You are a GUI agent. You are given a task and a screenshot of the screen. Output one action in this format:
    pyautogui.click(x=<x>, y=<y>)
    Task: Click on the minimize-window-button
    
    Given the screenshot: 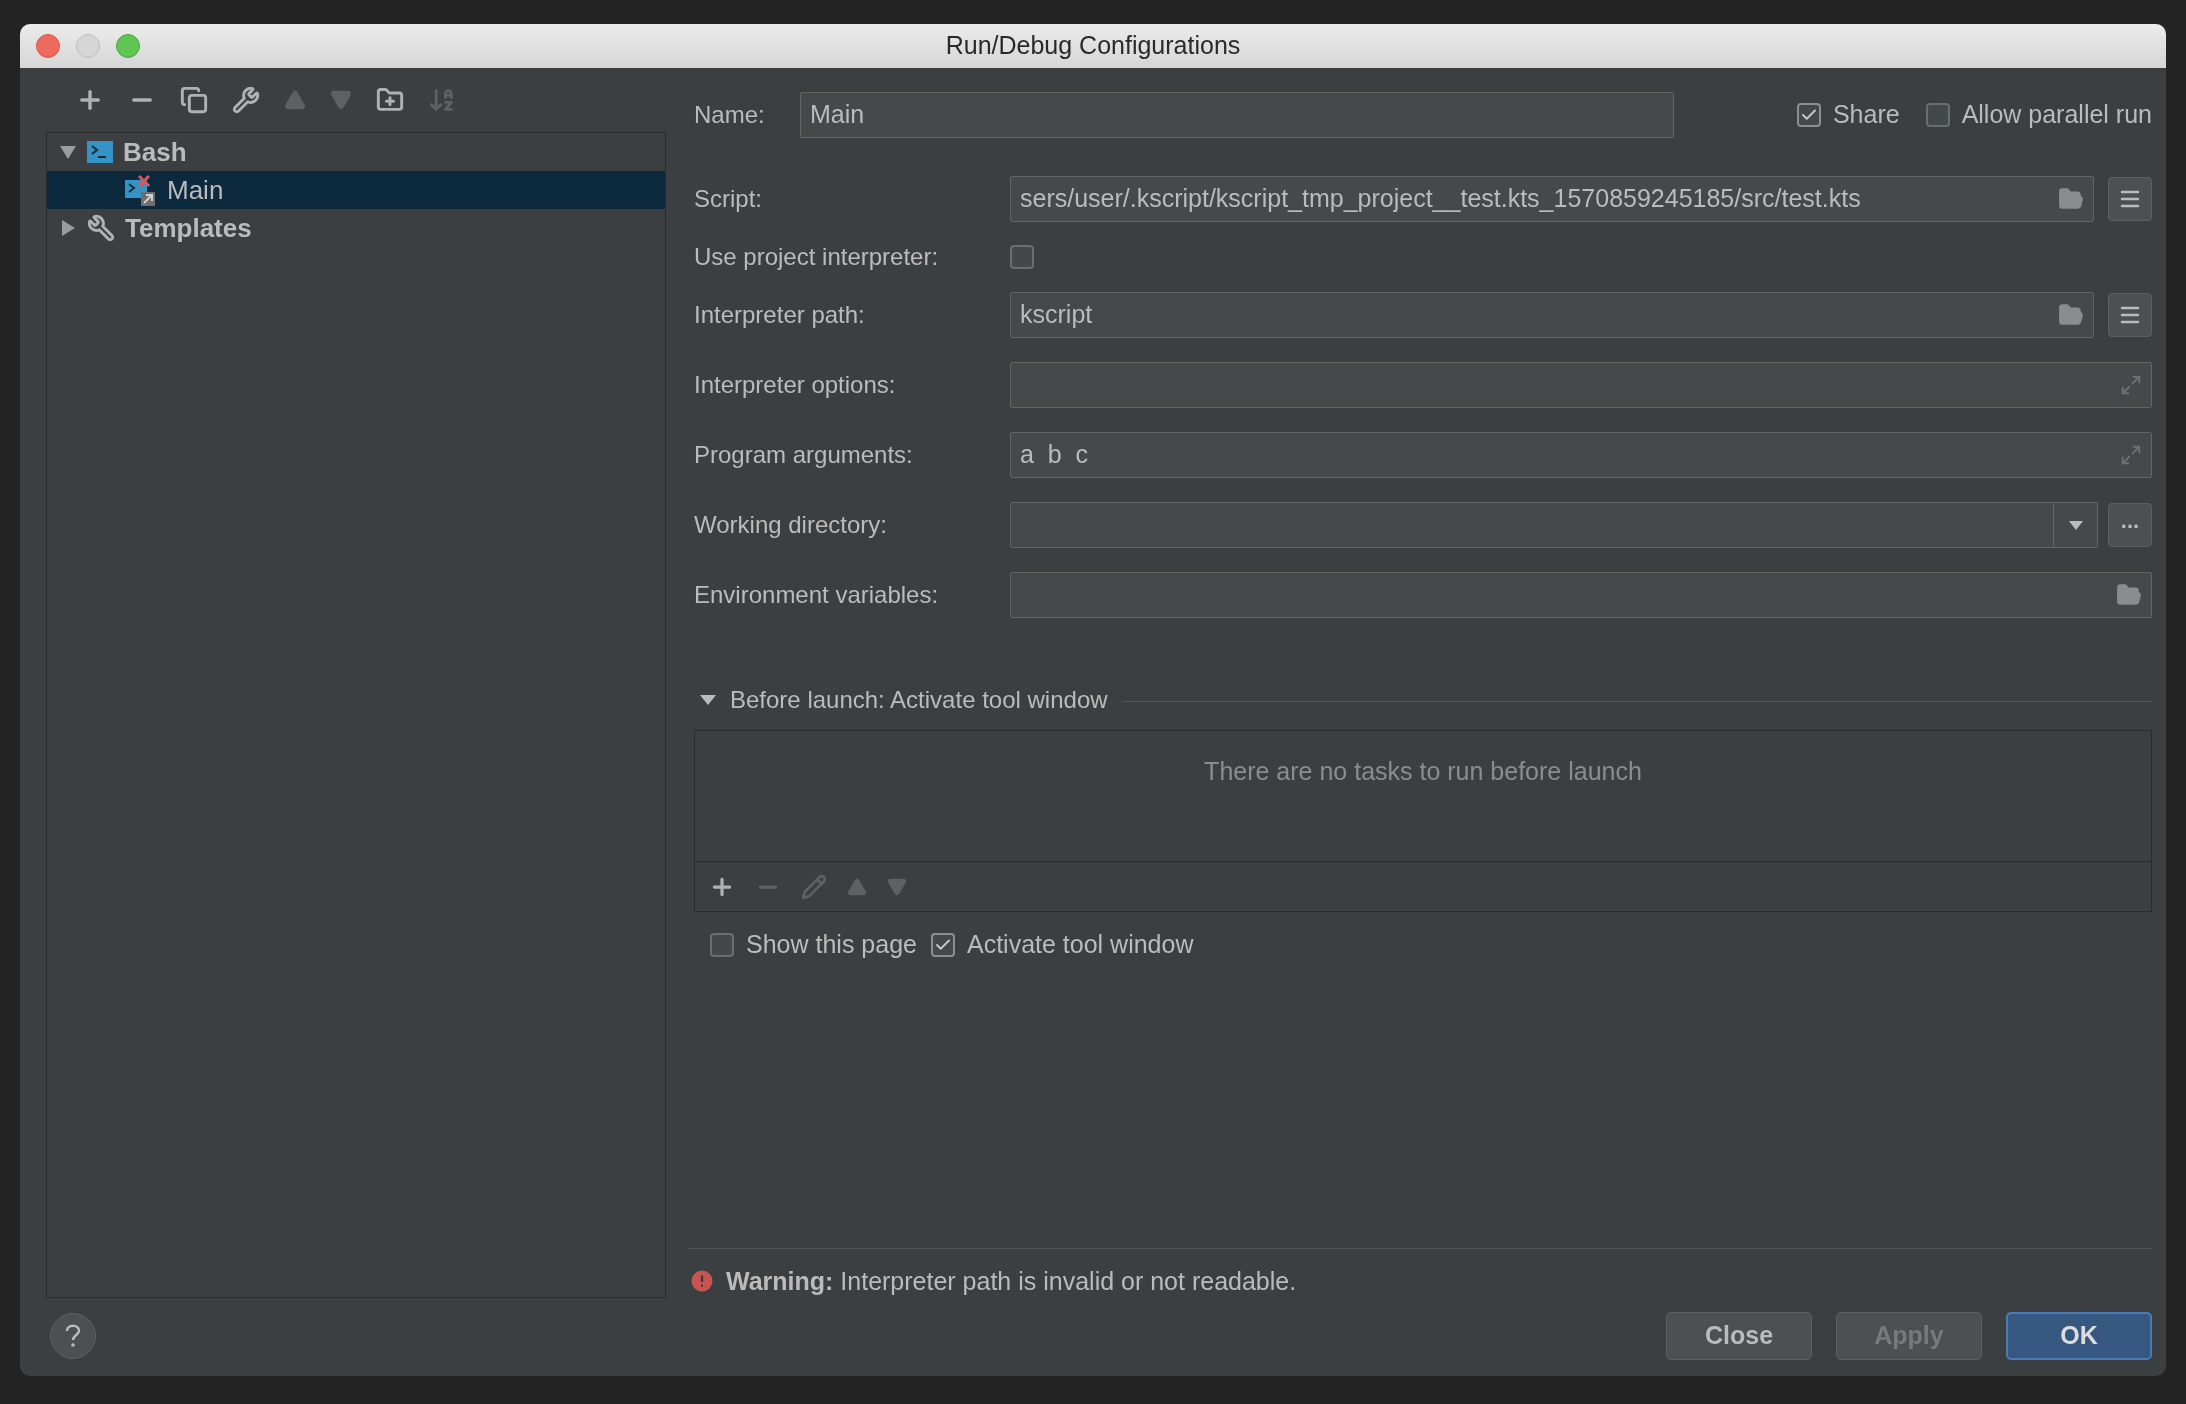 What is the action you would take?
    pyautogui.click(x=88, y=46)
    